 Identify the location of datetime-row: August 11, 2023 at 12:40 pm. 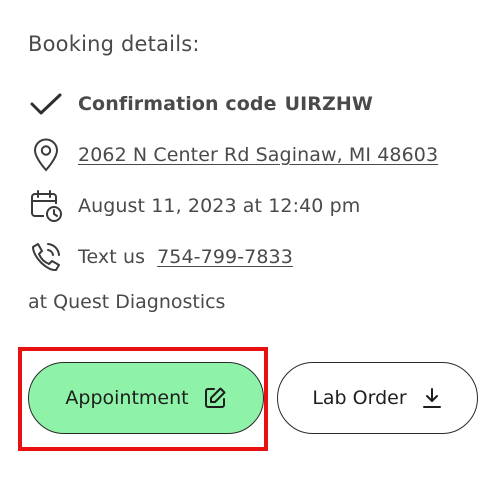
(194, 206).